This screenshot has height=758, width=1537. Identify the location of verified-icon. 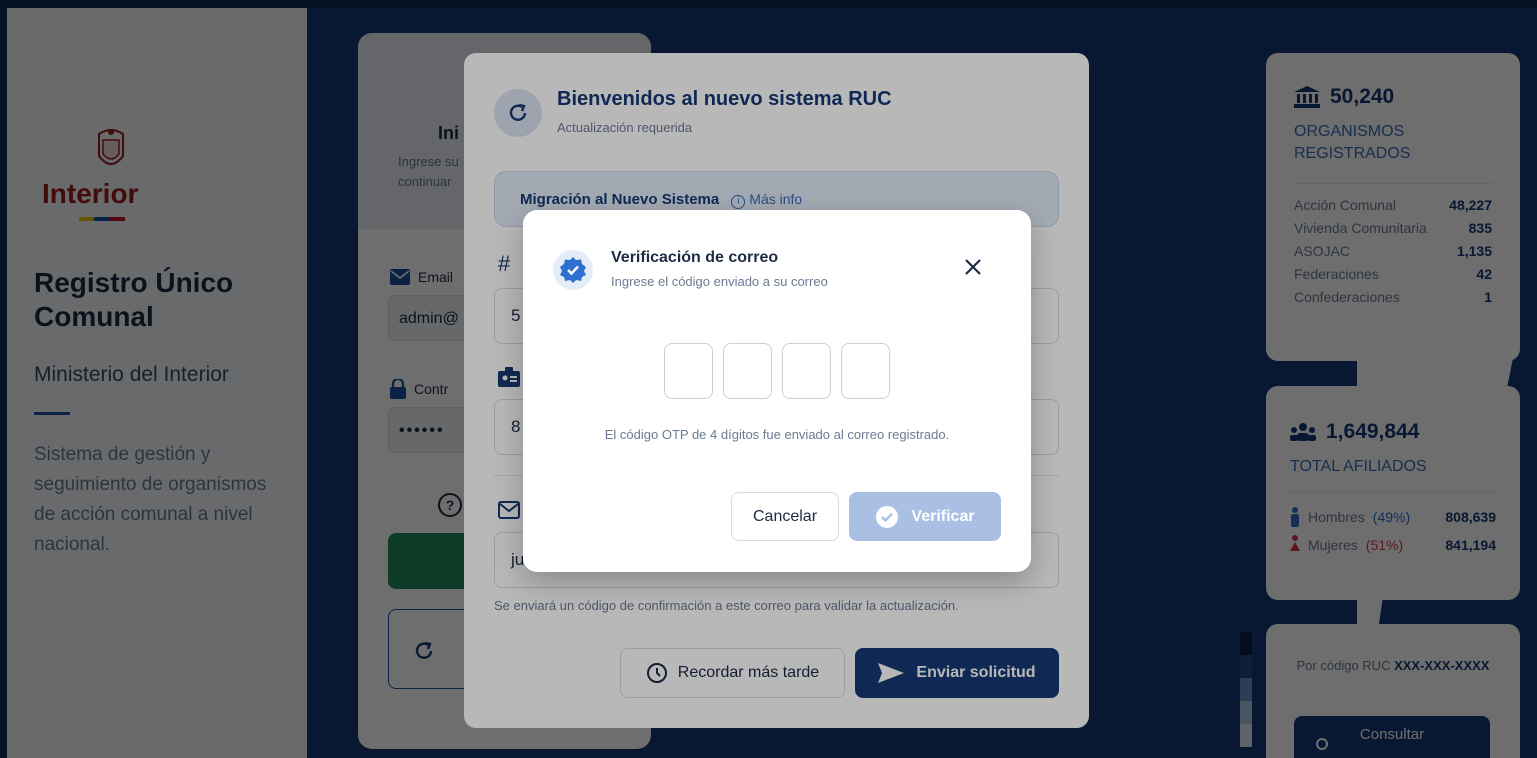
(573, 270).